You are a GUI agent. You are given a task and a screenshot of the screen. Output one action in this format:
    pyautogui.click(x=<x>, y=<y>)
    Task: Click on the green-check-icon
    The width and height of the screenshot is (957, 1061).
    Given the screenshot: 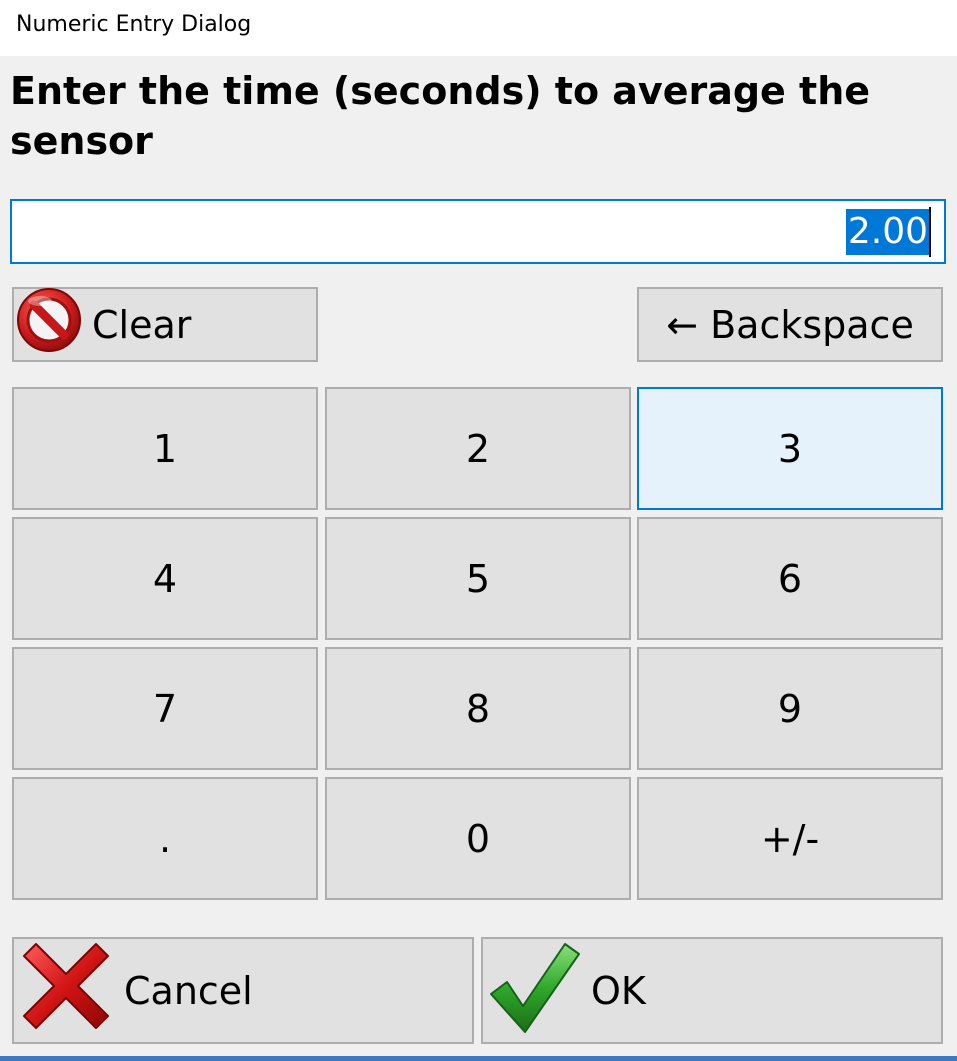 What is the action you would take?
    pyautogui.click(x=533, y=990)
    